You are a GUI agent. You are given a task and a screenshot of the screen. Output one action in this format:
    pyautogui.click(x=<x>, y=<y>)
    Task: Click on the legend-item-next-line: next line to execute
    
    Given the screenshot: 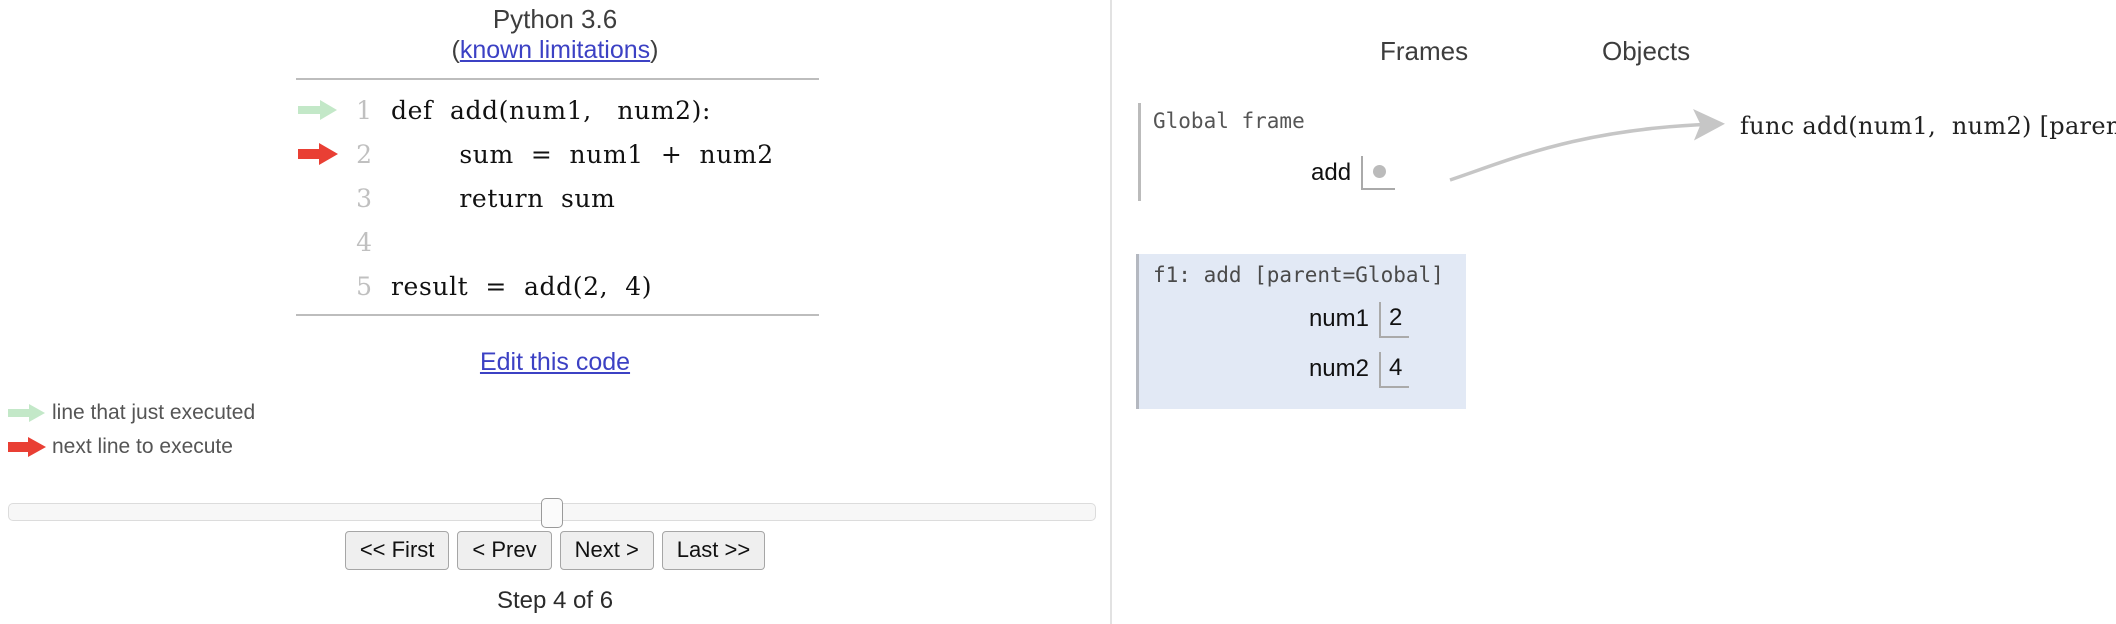 What is the action you would take?
    pyautogui.click(x=131, y=447)
    